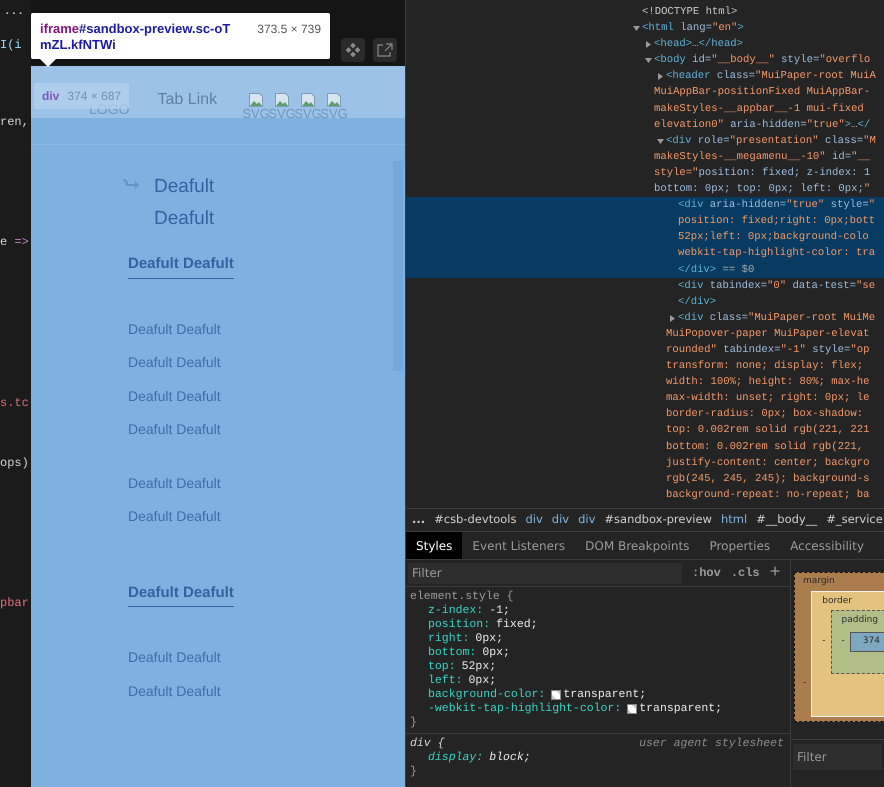 This screenshot has width=884, height=787. What do you see at coordinates (499, 611) in the screenshot?
I see `property-value: -1;` at bounding box center [499, 611].